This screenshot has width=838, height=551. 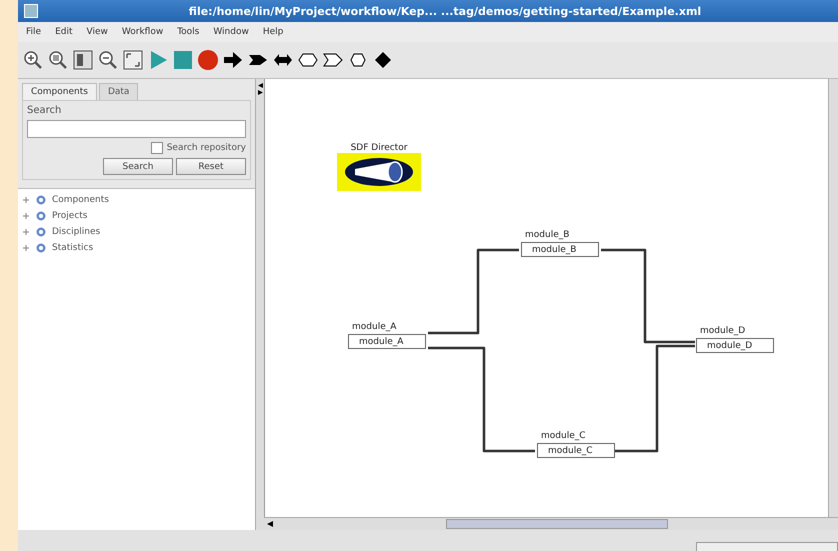 I want to click on search-label: Search, so click(x=44, y=110).